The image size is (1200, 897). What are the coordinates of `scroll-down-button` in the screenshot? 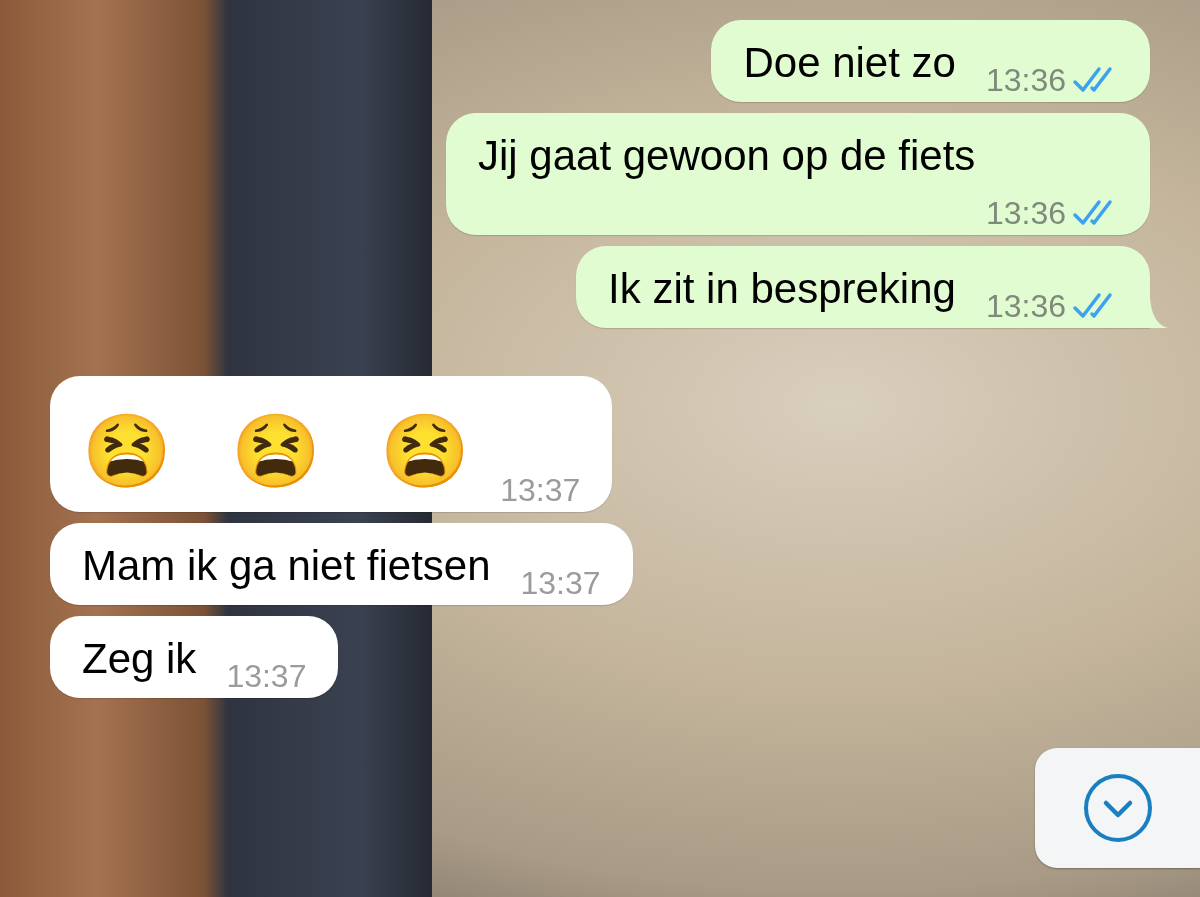 It's located at (1117, 808).